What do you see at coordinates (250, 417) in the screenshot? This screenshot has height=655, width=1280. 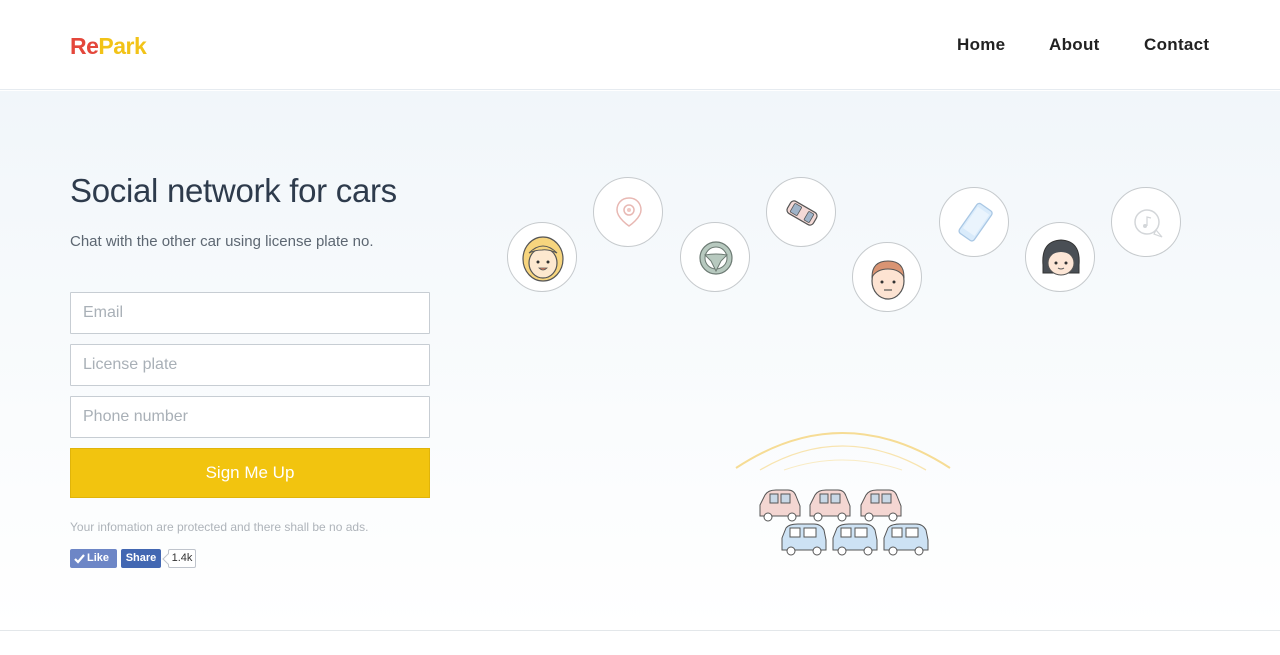 I see `phone-number-input` at bounding box center [250, 417].